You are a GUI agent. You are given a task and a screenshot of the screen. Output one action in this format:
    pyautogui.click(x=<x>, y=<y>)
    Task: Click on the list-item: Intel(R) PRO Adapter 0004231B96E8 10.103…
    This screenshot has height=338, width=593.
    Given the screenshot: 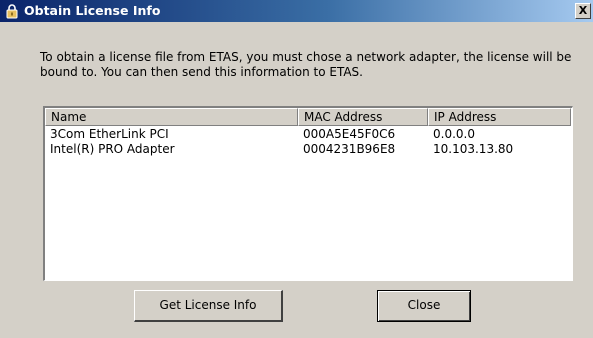 What is the action you would take?
    pyautogui.click(x=308, y=149)
    